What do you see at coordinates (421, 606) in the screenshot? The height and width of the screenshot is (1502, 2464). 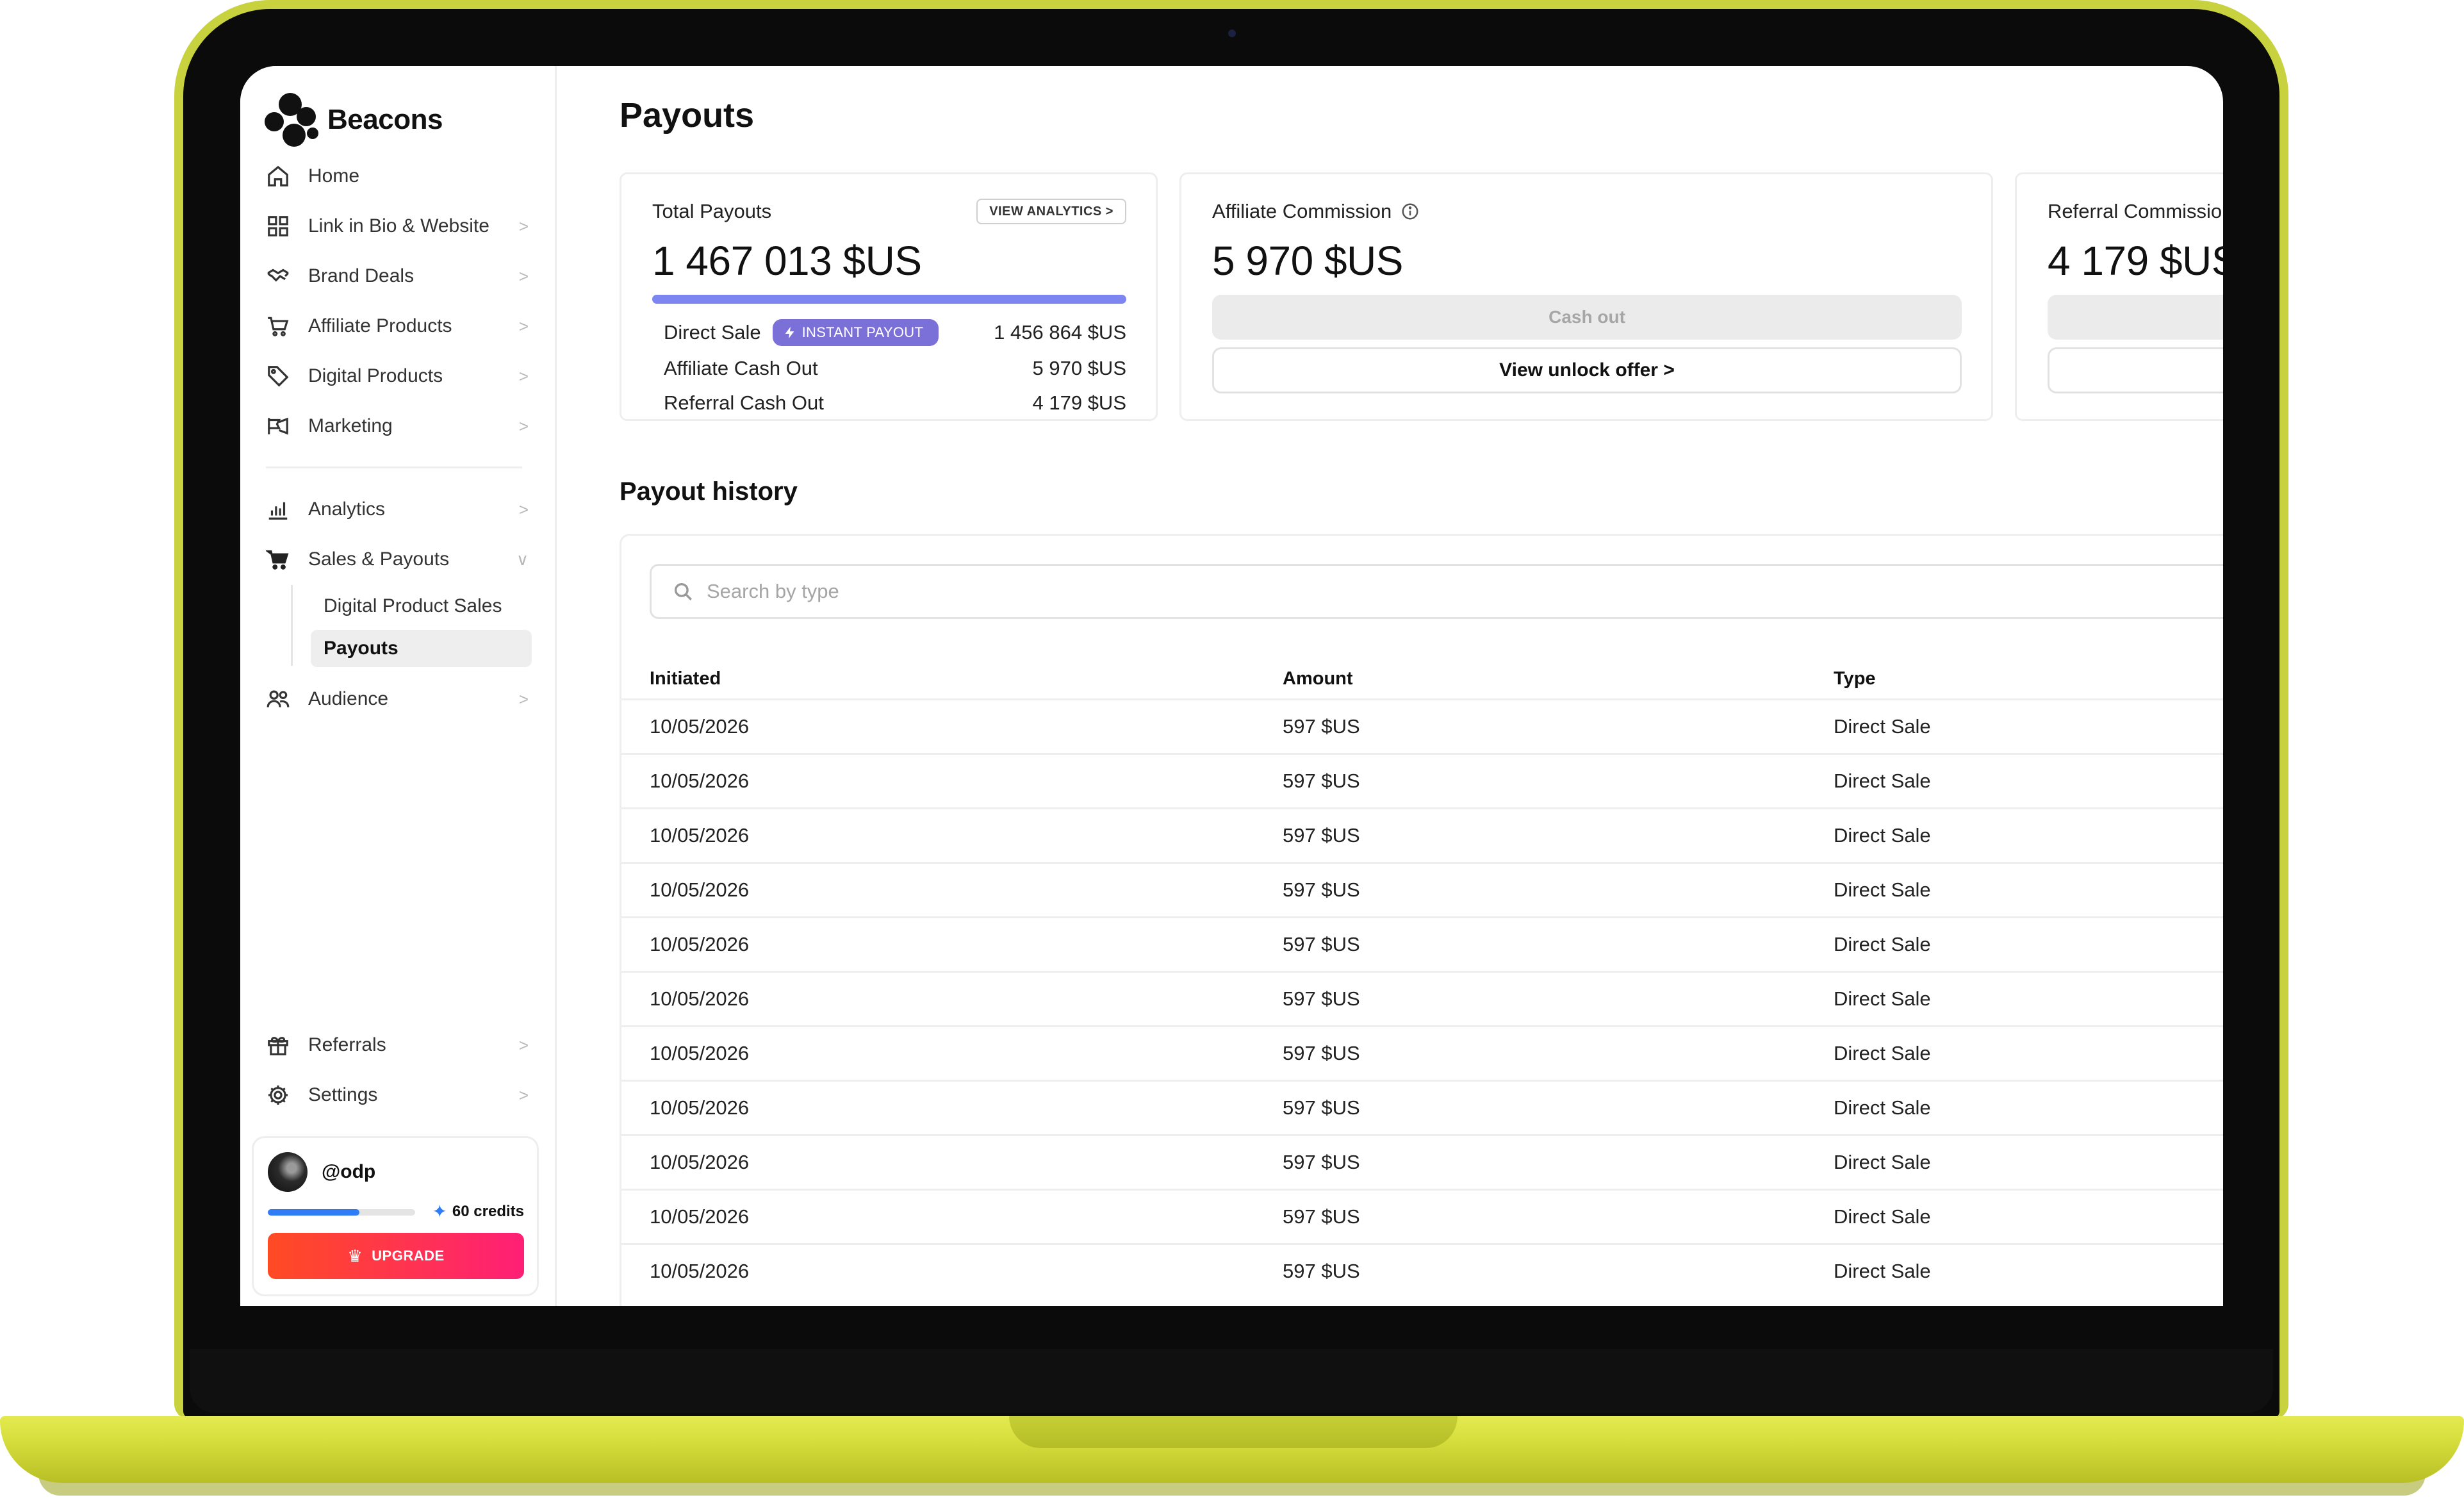 I see `sidebar-subitem-digital-product-sales: Digital Product Sales` at bounding box center [421, 606].